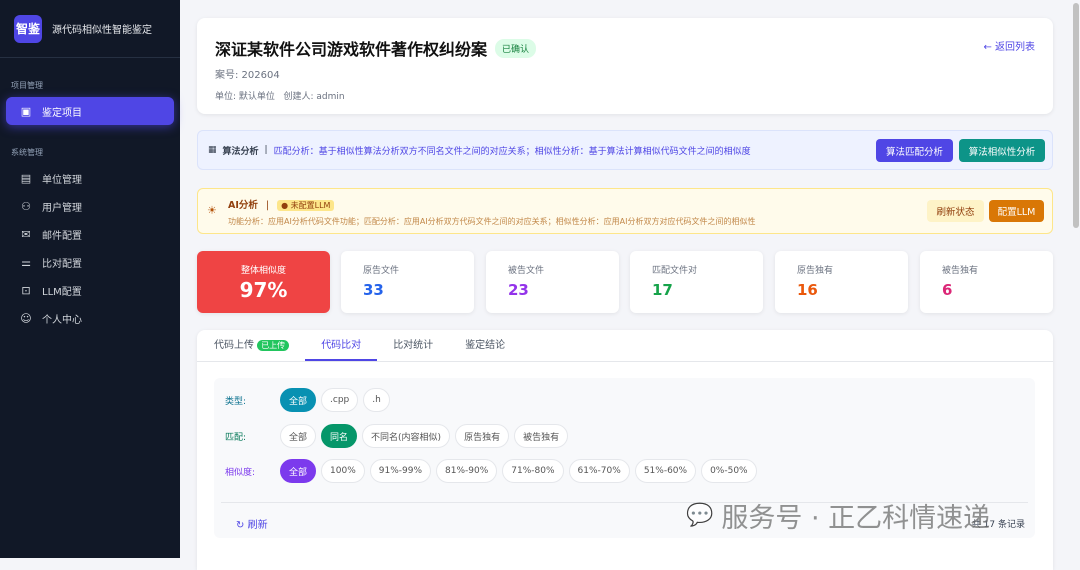 This screenshot has height=570, width=1080. I want to click on type-label: 类型:, so click(236, 401).